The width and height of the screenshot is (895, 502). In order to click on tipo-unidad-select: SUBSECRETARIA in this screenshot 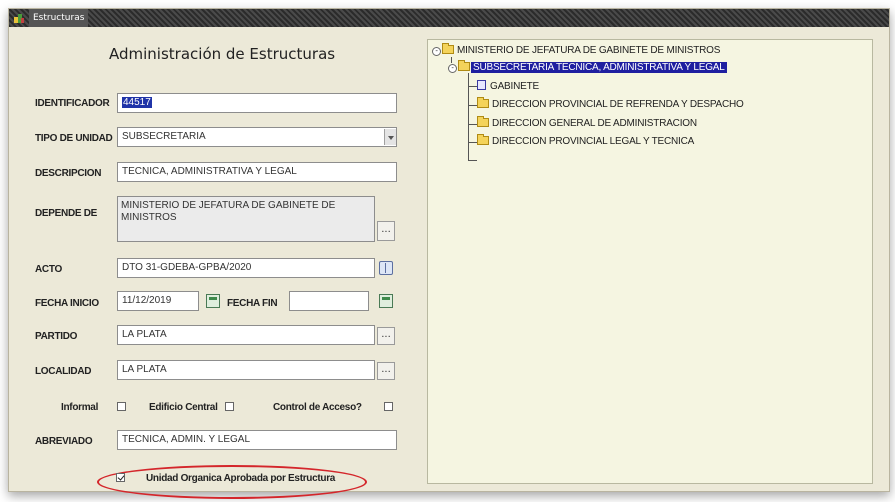, I will do `click(257, 137)`.